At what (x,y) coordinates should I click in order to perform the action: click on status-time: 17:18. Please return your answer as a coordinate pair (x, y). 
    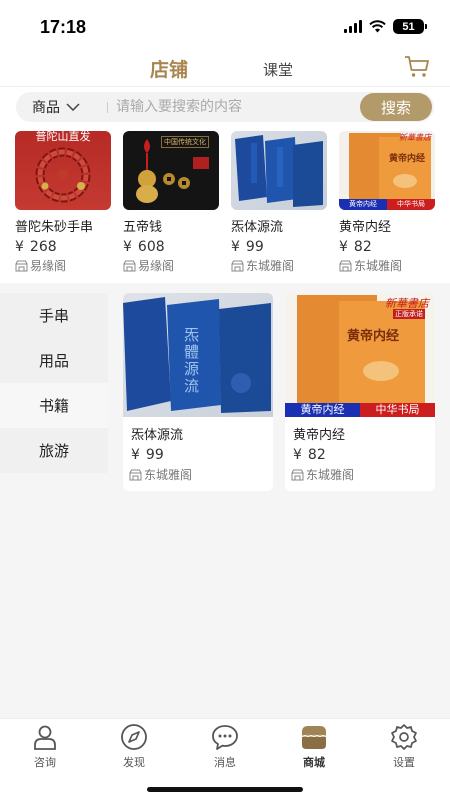
    Looking at the image, I should click on (63, 27).